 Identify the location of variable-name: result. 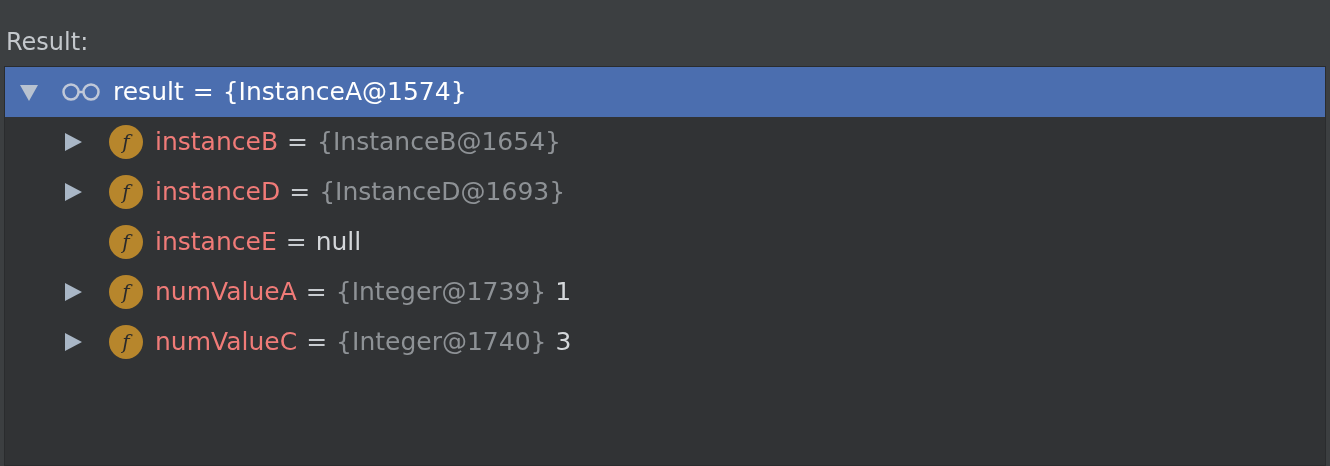
(148, 92).